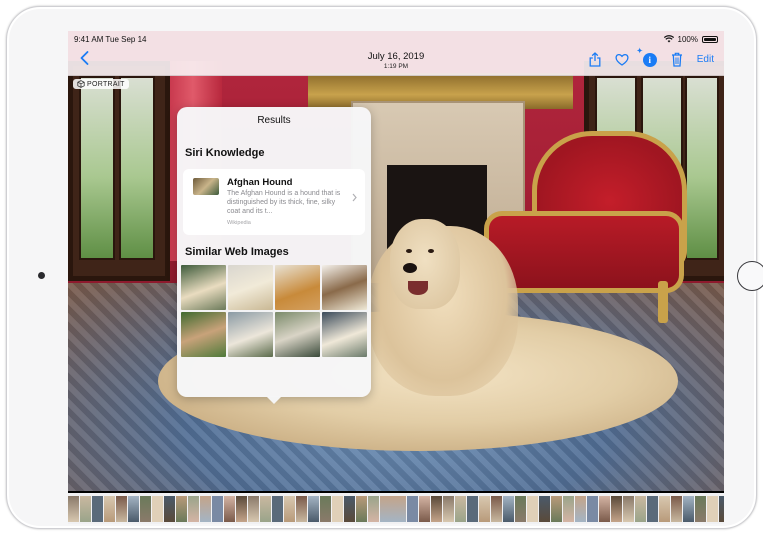 The width and height of the screenshot is (763, 535). Describe the element at coordinates (274, 311) in the screenshot. I see `web-image-grid` at that location.